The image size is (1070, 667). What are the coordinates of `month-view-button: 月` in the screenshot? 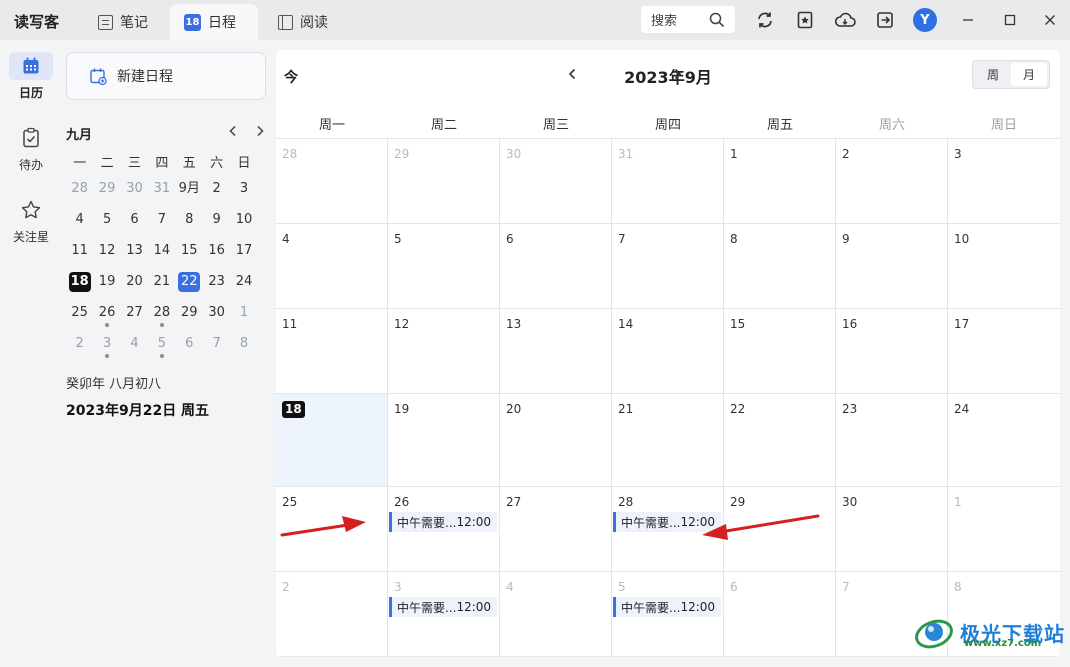 It's located at (1029, 74).